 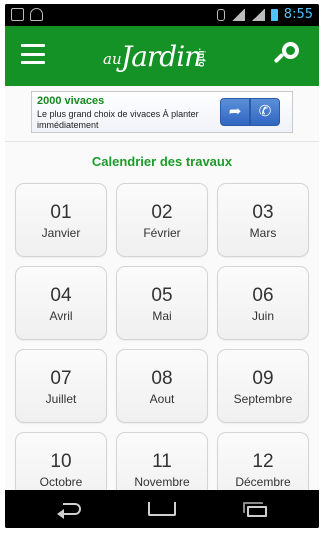 What do you see at coordinates (202, 57) in the screenshot?
I see `logo-suffix: .info` at bounding box center [202, 57].